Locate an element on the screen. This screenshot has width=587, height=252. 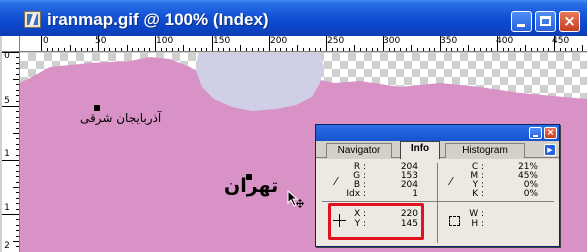
city-label-azerbaijan: آذربایجان شرقی is located at coordinates (121, 118).